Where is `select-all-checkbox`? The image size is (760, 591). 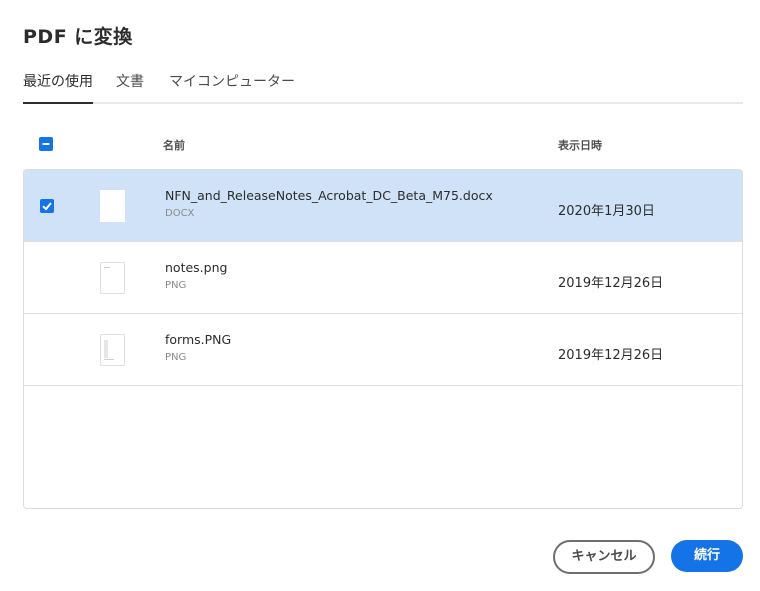
select-all-checkbox is located at coordinates (46, 144).